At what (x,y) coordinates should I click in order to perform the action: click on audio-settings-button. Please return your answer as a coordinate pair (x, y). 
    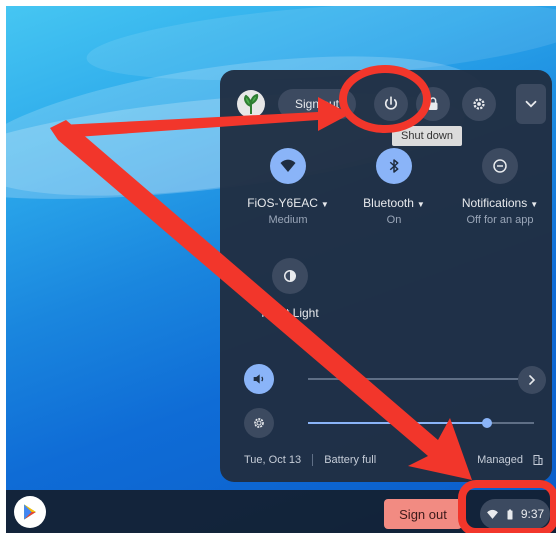
    Looking at the image, I should click on (532, 380).